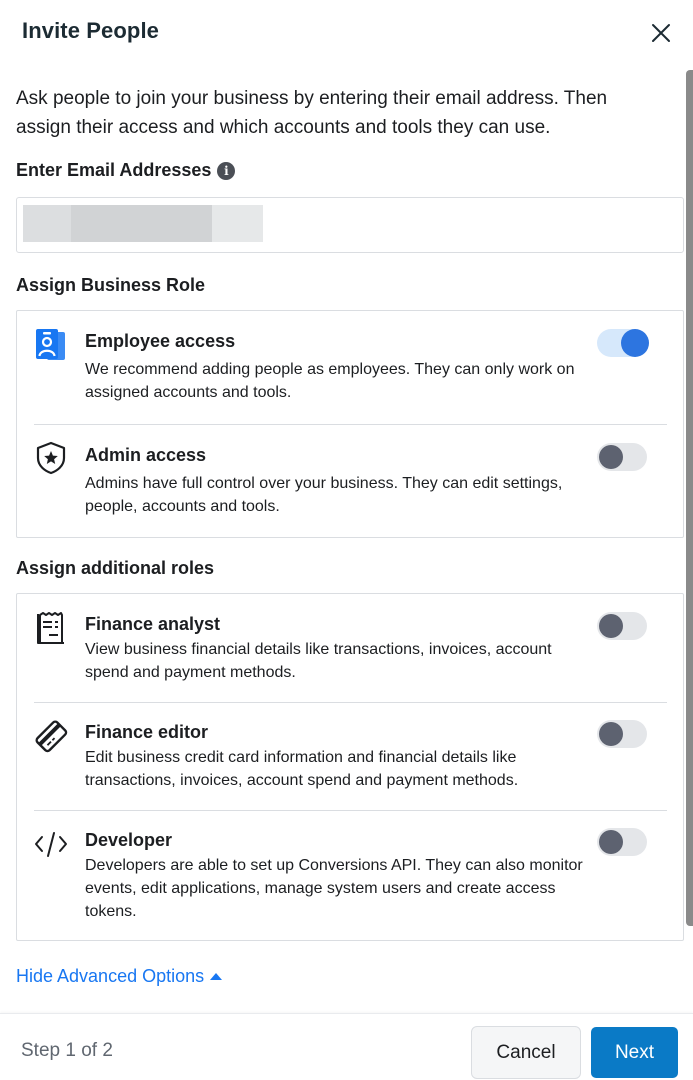  I want to click on role-title: Finance editor, so click(147, 732).